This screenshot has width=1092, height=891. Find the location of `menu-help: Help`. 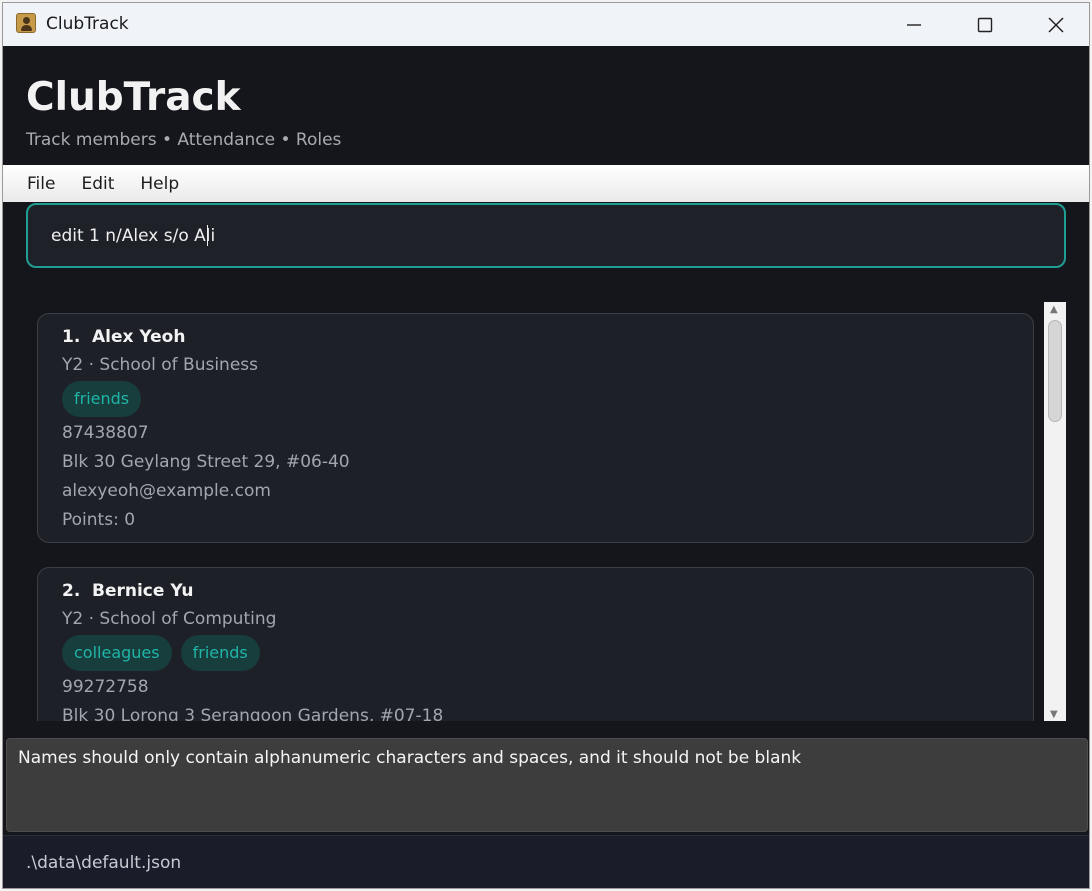

menu-help: Help is located at coordinates (159, 184).